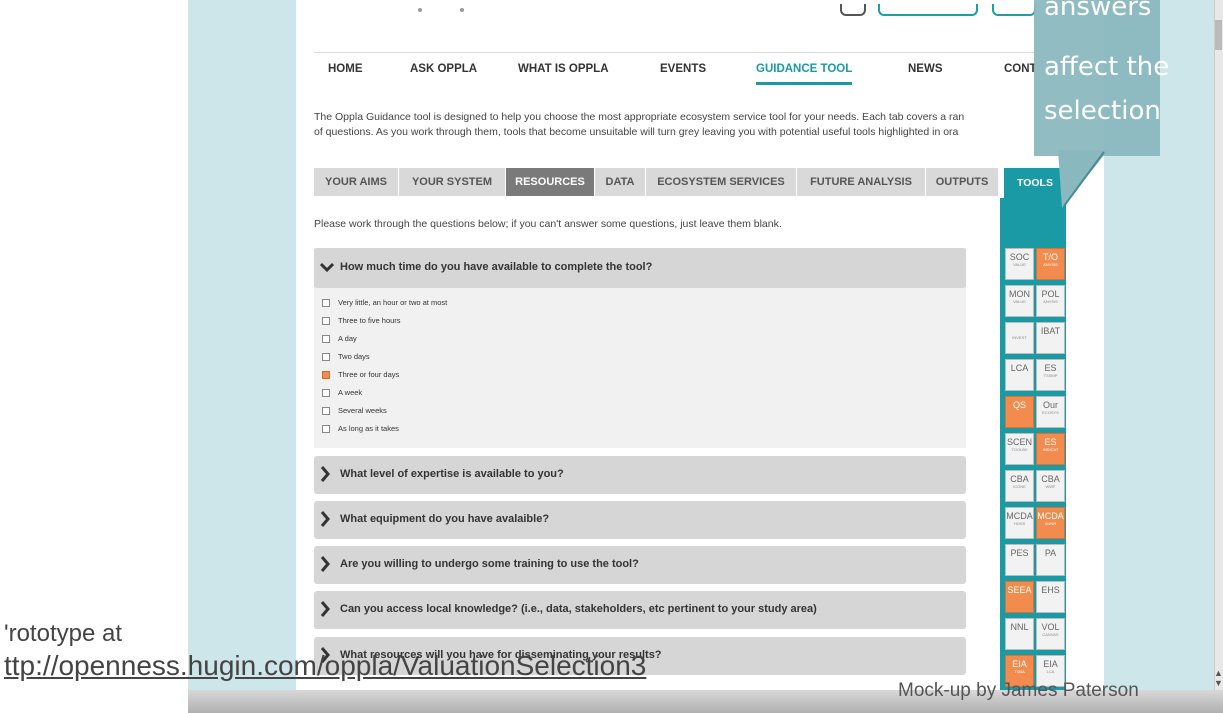 Image resolution: width=1223 pixels, height=713 pixels. I want to click on tool-tile: ES TSSMP, so click(1050, 375).